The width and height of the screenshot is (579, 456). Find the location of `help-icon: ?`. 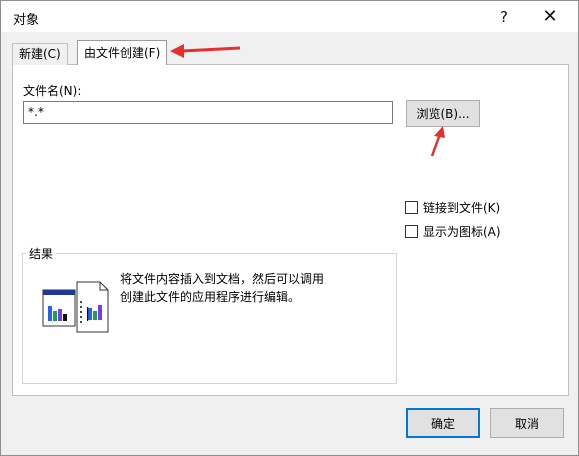

help-icon: ? is located at coordinates (504, 16).